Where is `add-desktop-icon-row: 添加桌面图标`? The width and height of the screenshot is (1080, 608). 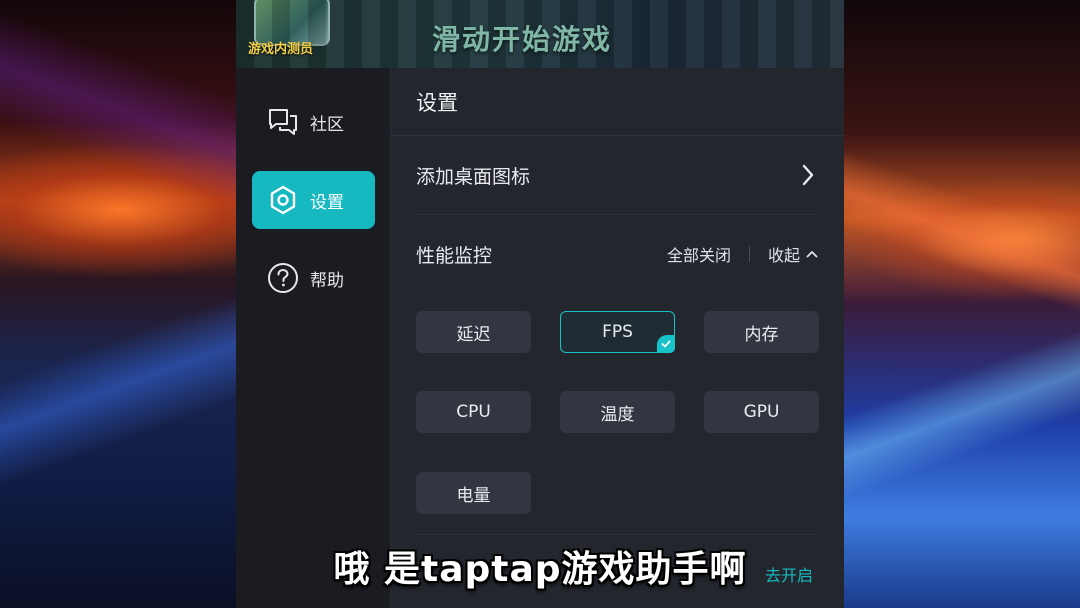
add-desktop-icon-row: 添加桌面图标 is located at coordinates (617, 175).